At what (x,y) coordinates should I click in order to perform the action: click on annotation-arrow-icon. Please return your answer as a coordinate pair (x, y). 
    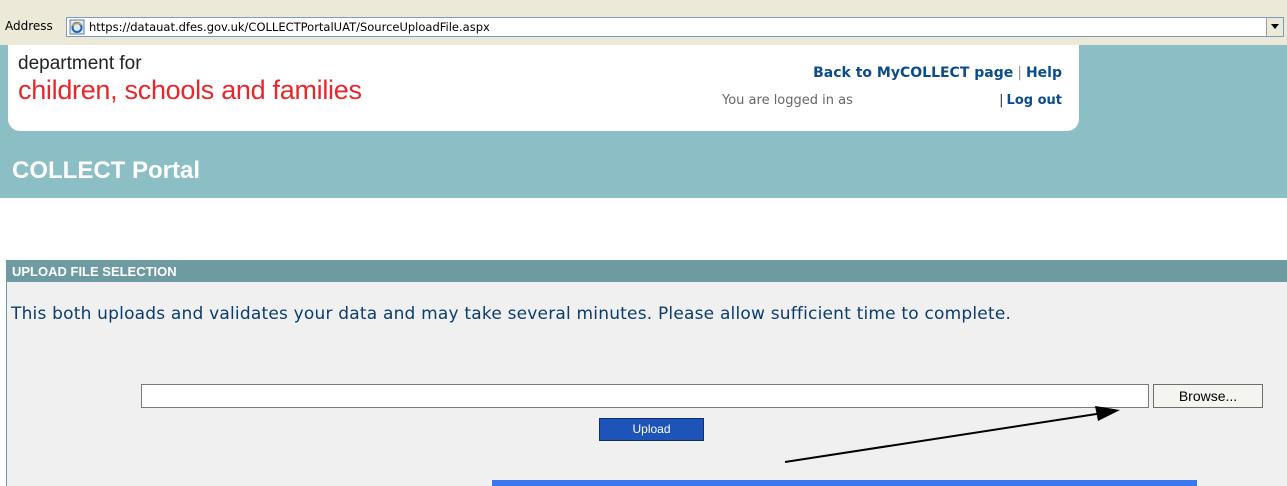
    Looking at the image, I should click on (952, 434).